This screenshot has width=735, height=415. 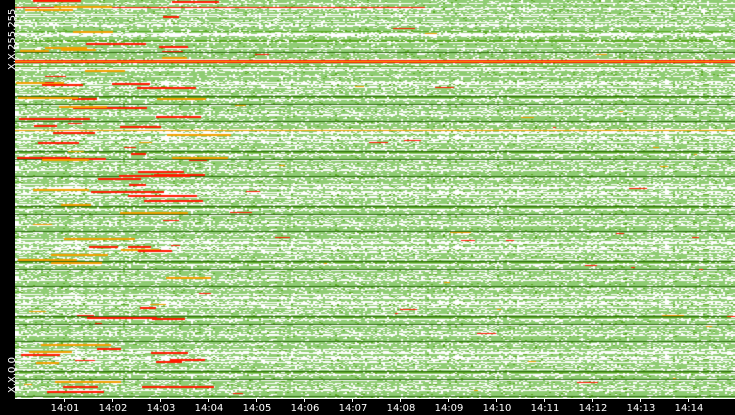 I want to click on x-tick-label: 14:12, so click(x=593, y=408).